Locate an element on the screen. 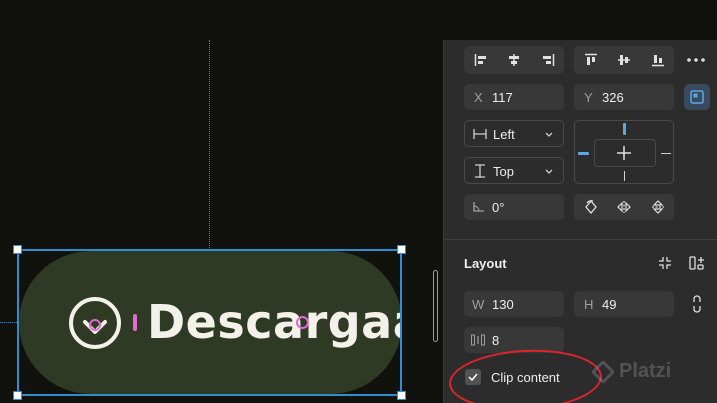  platzi-watermark: Platzi is located at coordinates (631, 371).